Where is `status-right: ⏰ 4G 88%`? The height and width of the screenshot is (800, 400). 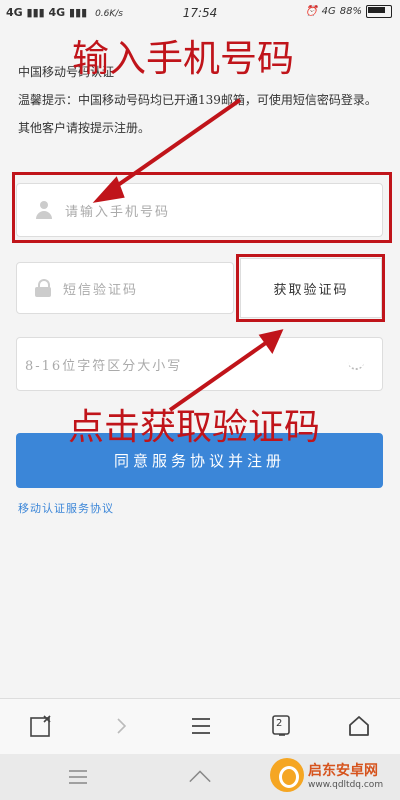
status-right: ⏰ 4G 88% is located at coordinates (348, 11).